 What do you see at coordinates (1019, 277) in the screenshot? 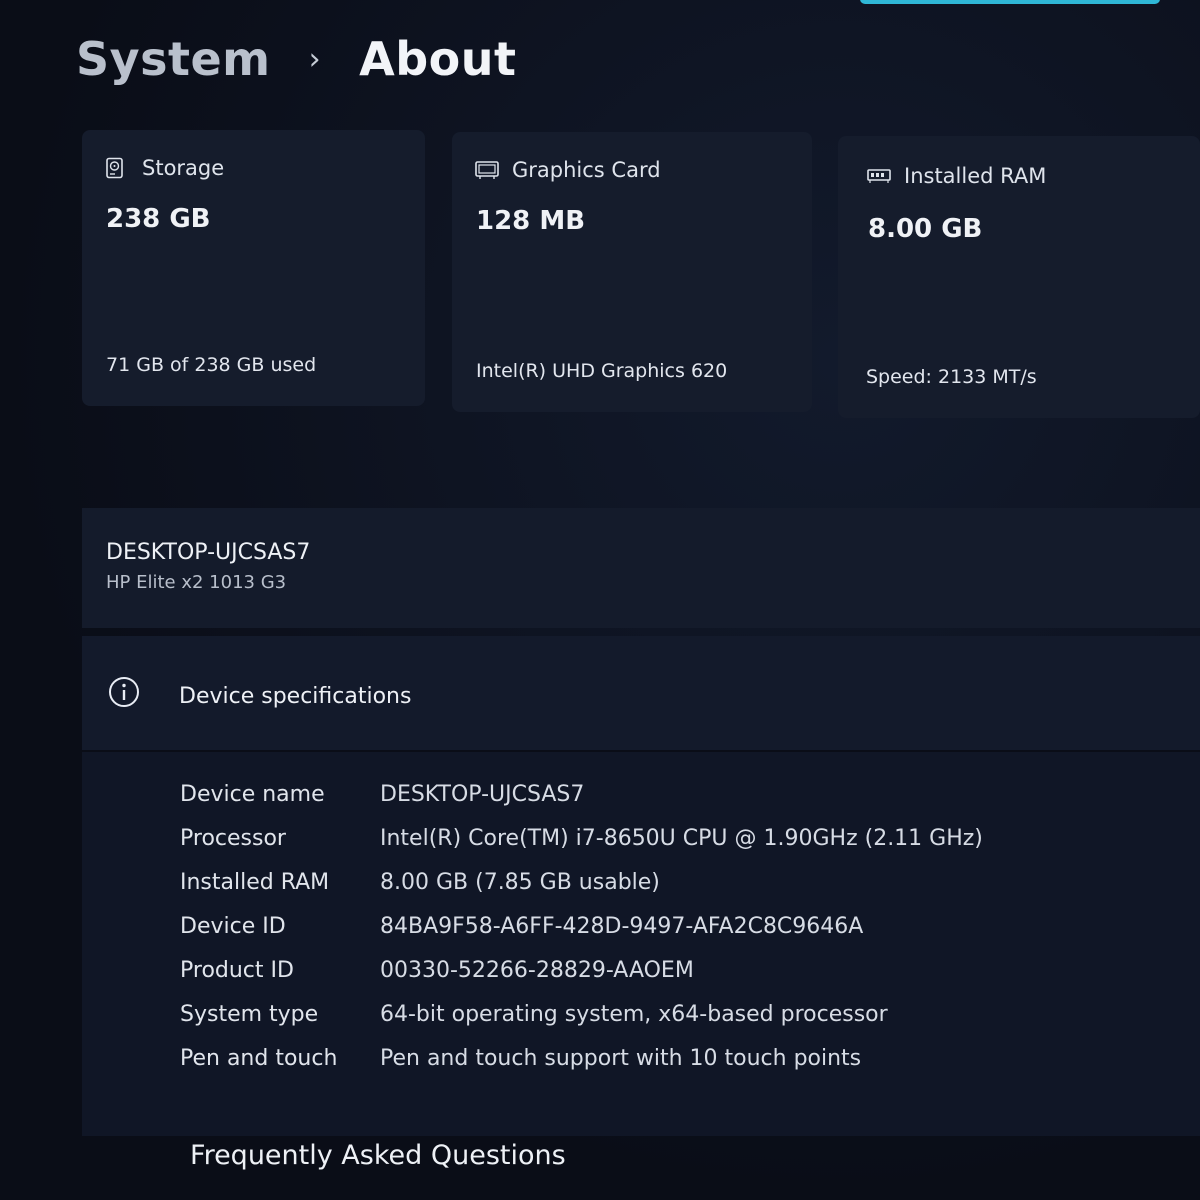
I see `installed-ram-card: Installed RAM 8.00 GB Speed: 2133 MT/s` at bounding box center [1019, 277].